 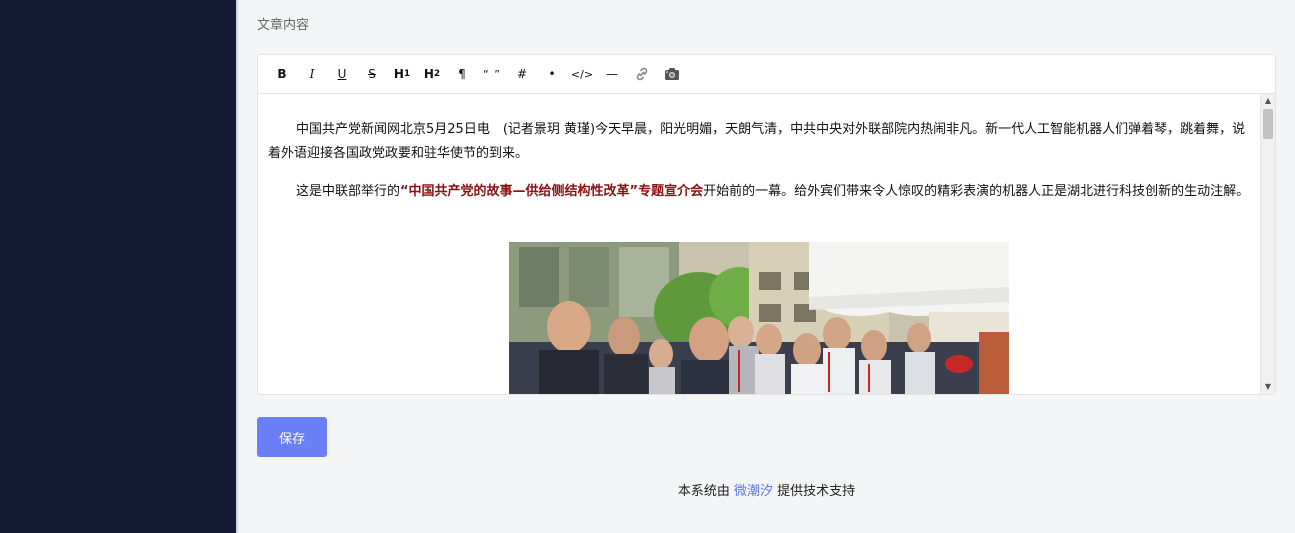 I want to click on footer: 本系统由 微潮汐 提供技术支持, so click(x=766, y=489).